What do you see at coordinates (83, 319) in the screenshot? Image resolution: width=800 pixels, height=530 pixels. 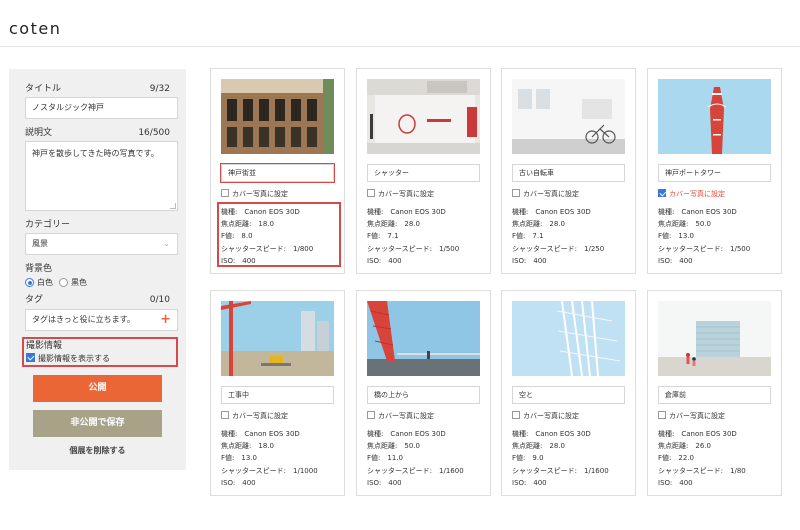 I see `tag-placeholder: タグはきっと役に立ちます。` at bounding box center [83, 319].